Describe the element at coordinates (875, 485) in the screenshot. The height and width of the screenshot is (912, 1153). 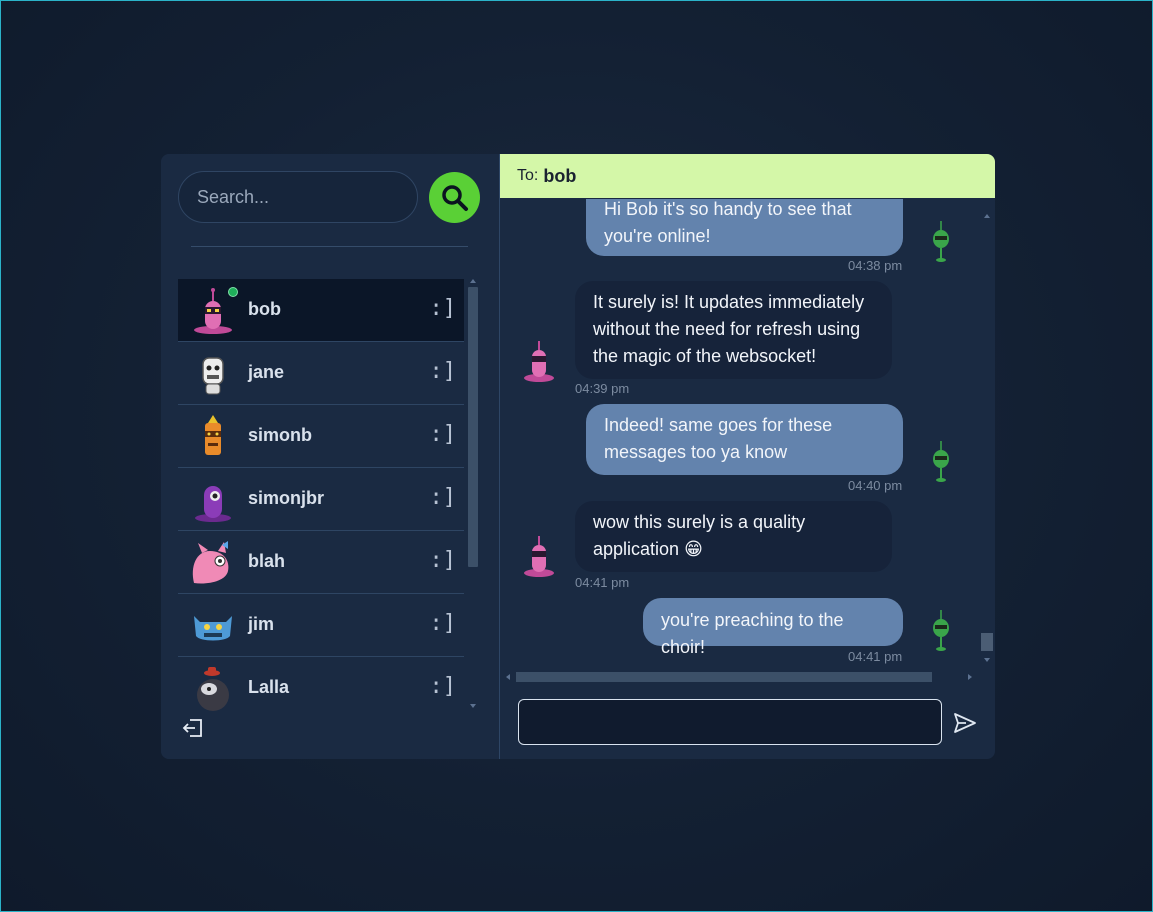
I see `message-time: 04:40 pm` at that location.